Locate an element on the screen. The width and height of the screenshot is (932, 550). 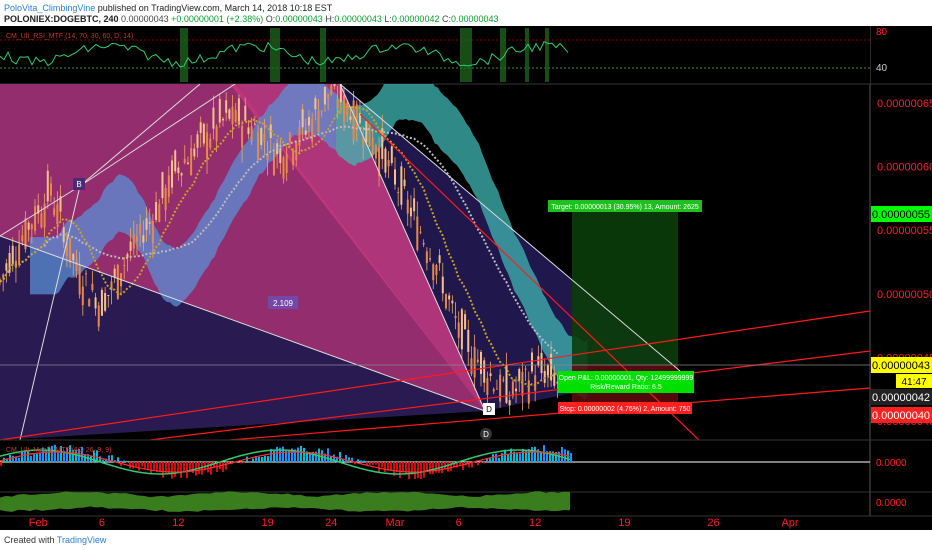
symbol-name: POLONIEX:DOGEBTC, 240 is located at coordinates (61, 19).